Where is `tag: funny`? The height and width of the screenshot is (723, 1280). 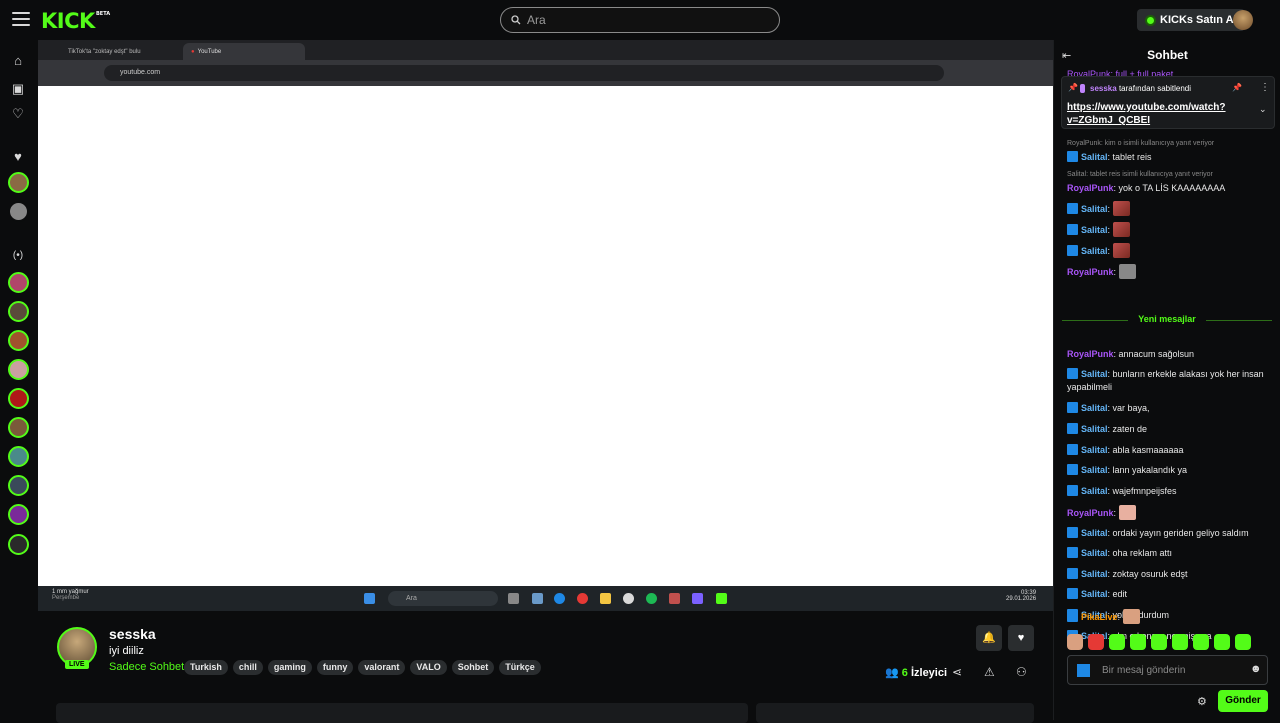 tag: funny is located at coordinates (335, 667).